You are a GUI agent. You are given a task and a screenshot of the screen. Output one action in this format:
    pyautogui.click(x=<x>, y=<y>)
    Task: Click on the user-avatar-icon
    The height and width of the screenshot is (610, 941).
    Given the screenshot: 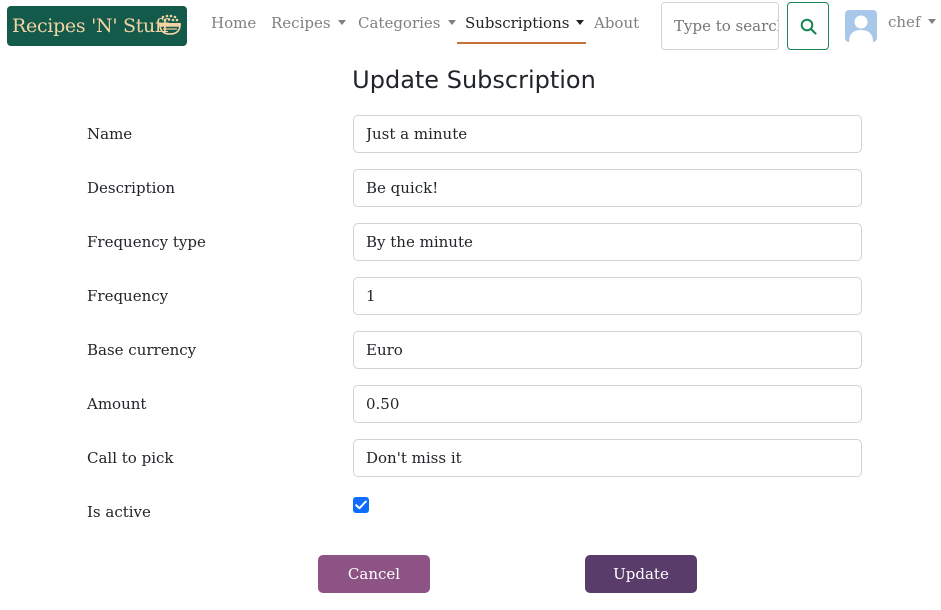 What is the action you would take?
    pyautogui.click(x=861, y=26)
    